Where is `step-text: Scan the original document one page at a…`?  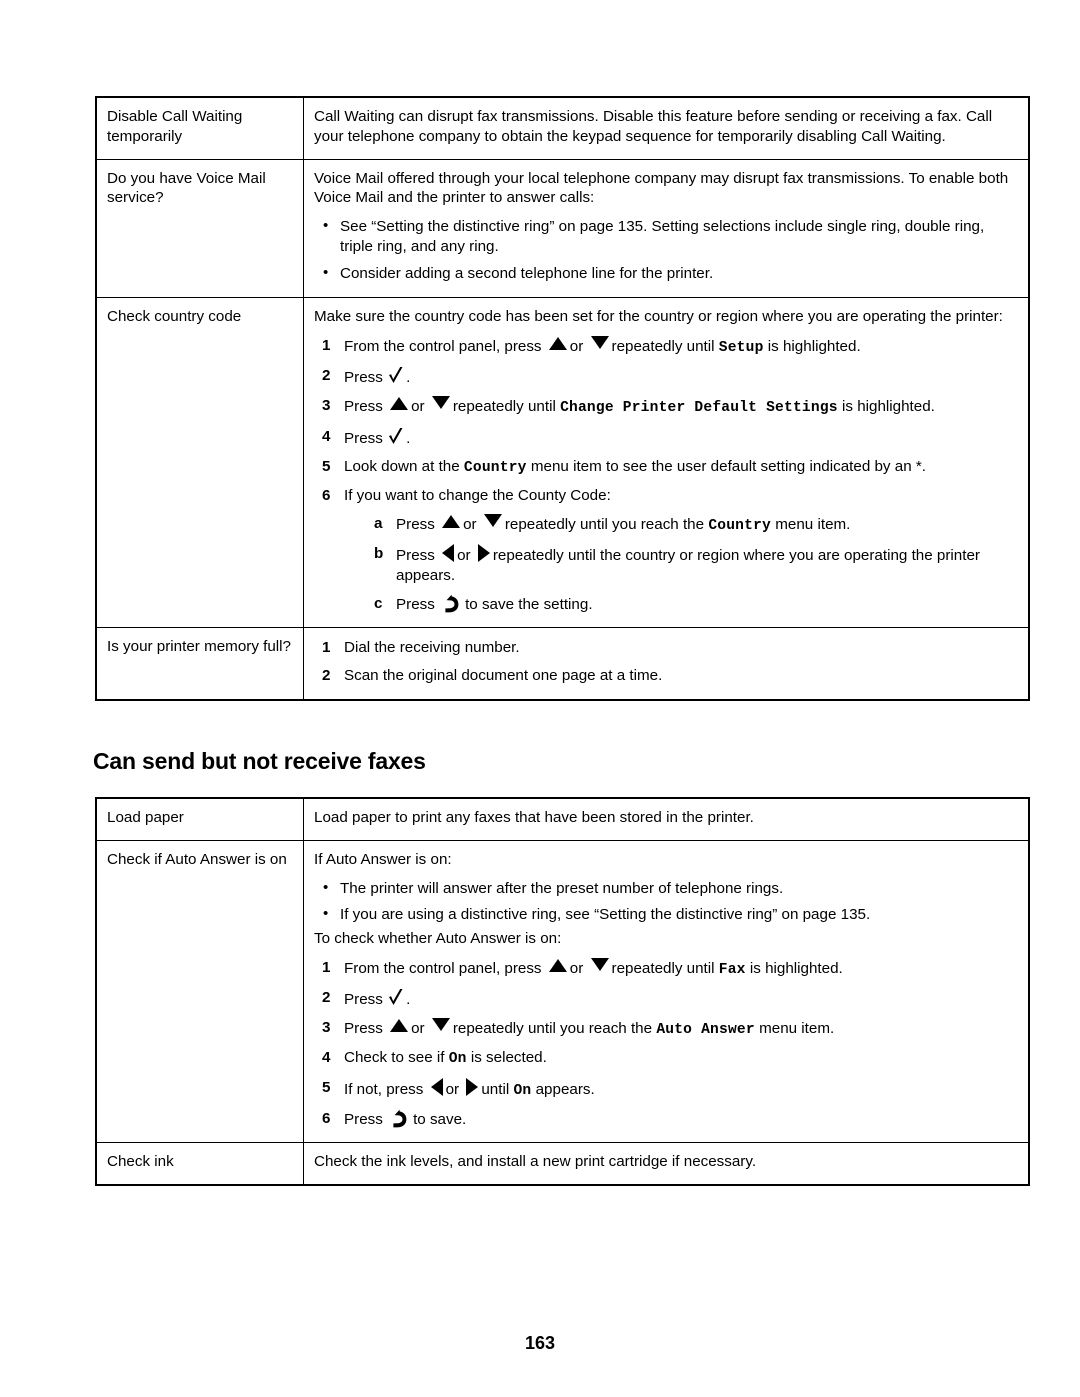
step-text: Scan the original document one page at a… is located at coordinates (503, 676).